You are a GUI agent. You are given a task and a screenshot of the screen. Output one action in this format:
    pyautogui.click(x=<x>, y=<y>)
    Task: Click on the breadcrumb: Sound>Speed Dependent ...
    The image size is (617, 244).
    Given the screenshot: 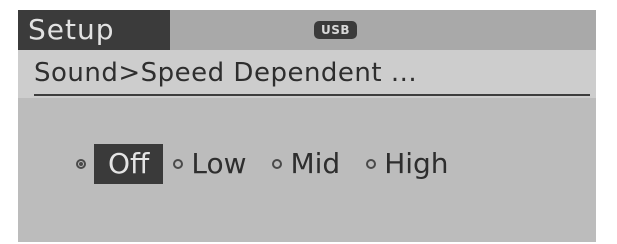 What is the action you would take?
    pyautogui.click(x=226, y=73)
    